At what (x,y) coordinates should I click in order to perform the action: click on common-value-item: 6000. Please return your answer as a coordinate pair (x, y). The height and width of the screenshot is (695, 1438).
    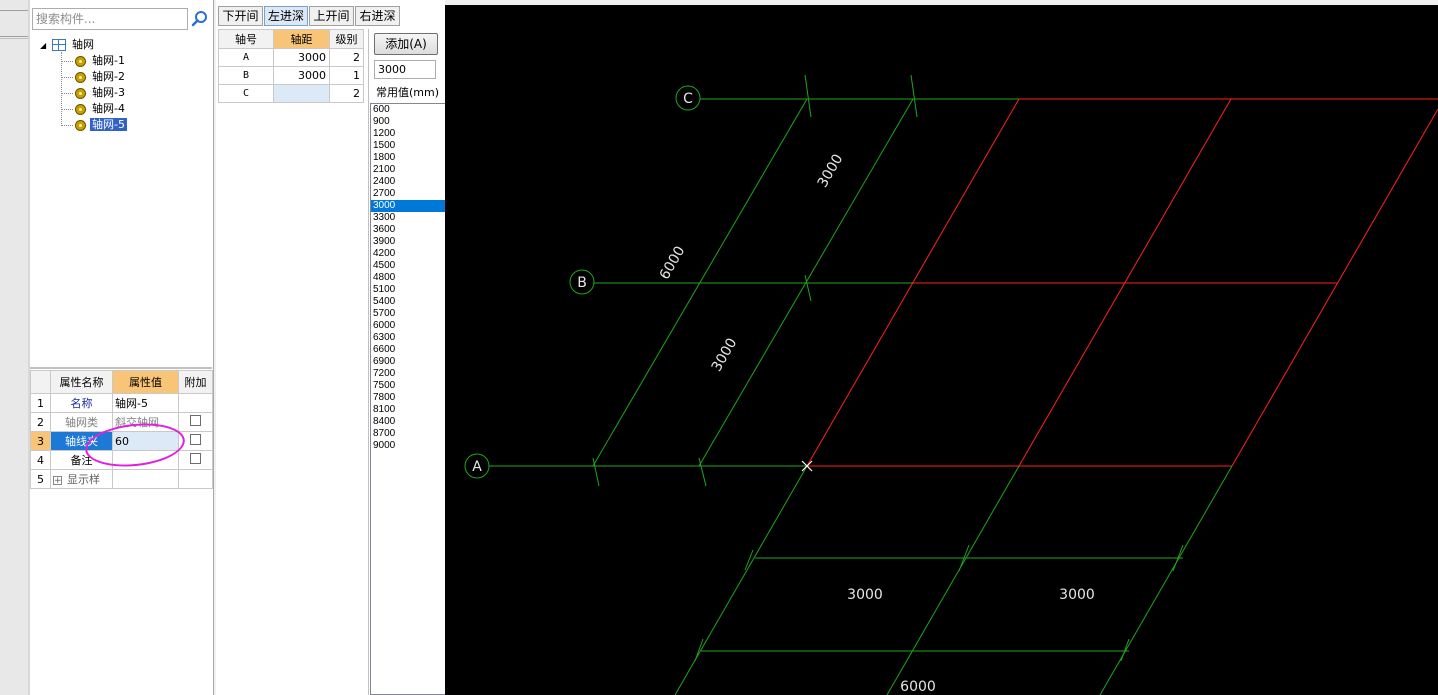
    Looking at the image, I should click on (408, 326).